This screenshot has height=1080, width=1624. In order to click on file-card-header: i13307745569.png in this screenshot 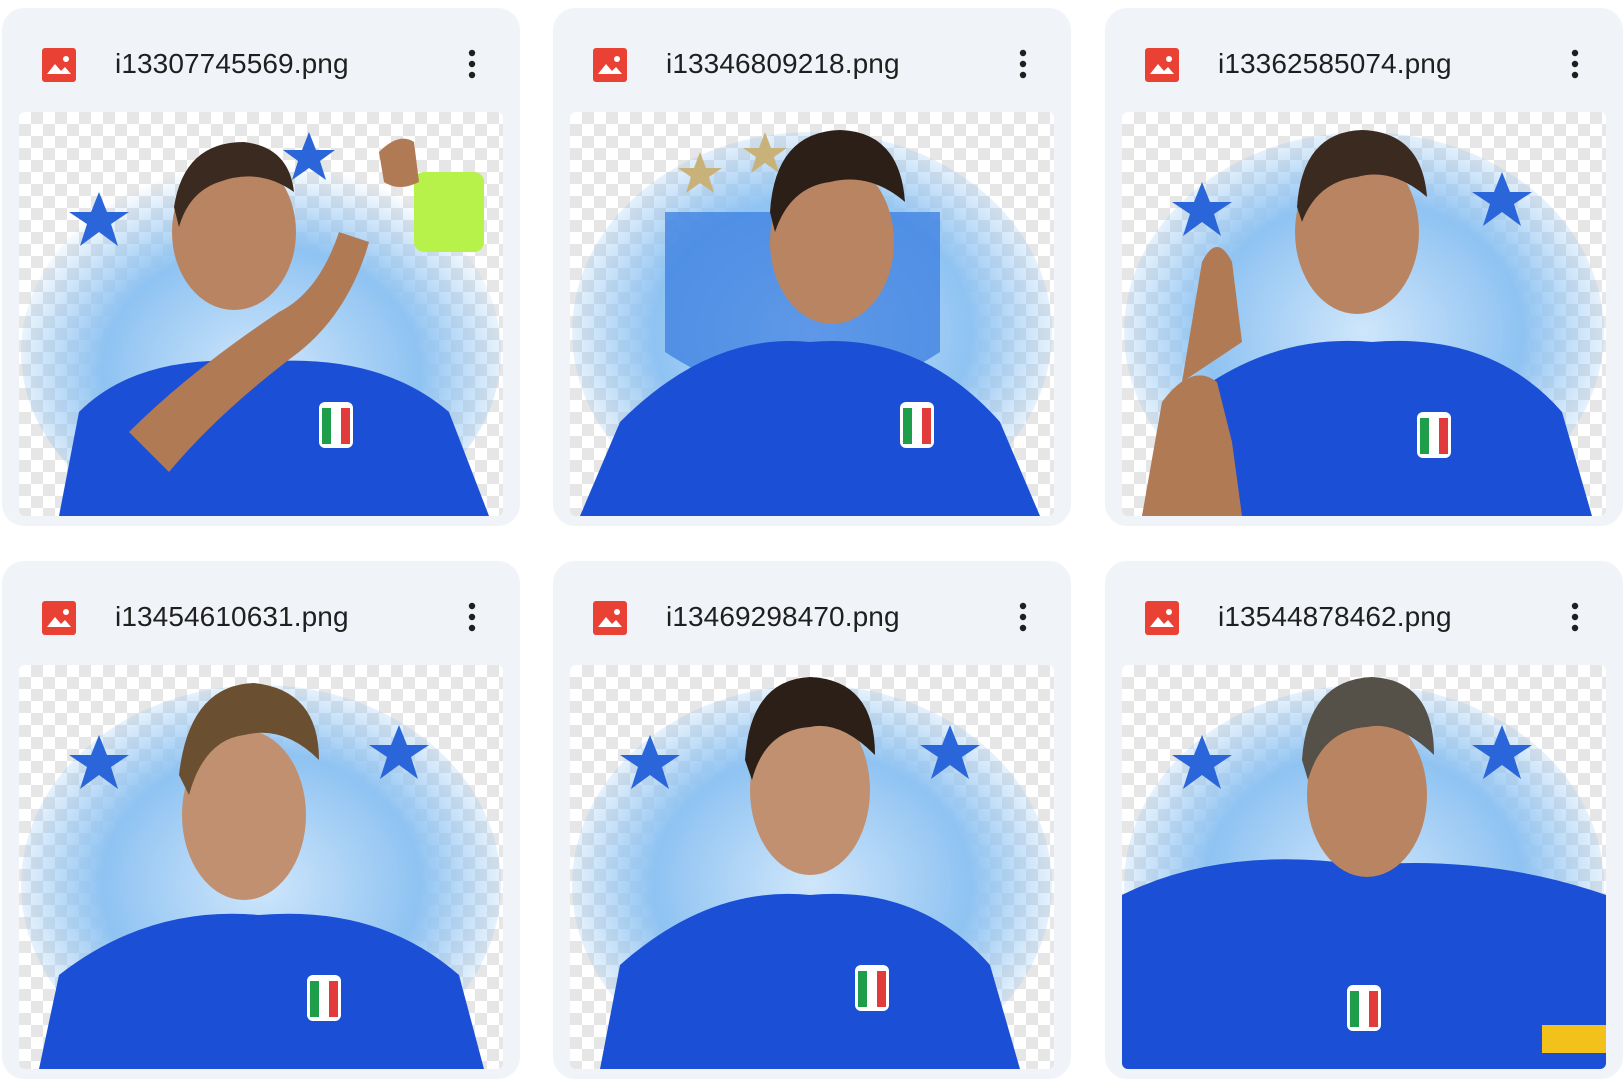, I will do `click(261, 58)`.